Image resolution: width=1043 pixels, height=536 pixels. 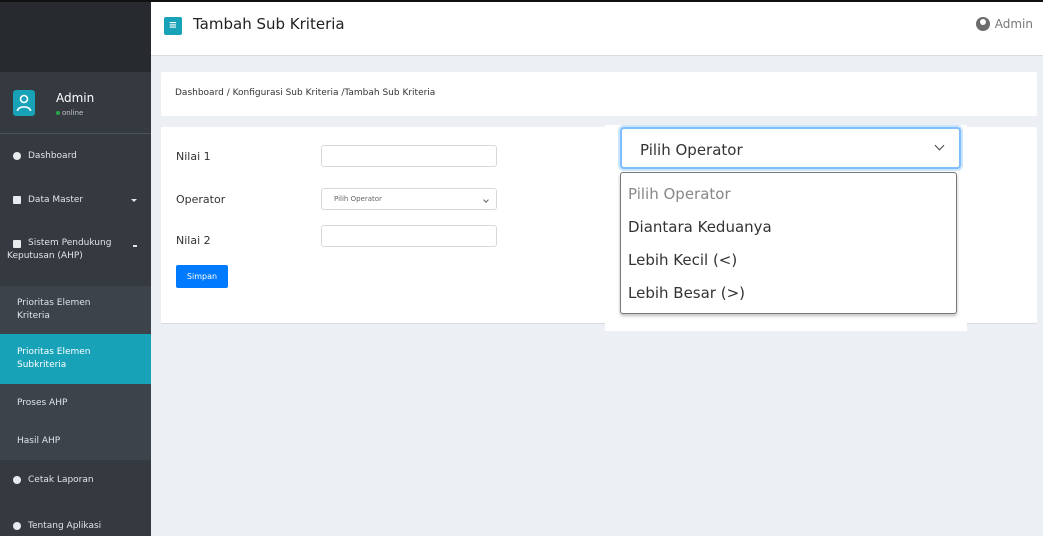 What do you see at coordinates (54, 310) in the screenshot?
I see `sidebar-item-label: Prioritas Elemen Kriteria` at bounding box center [54, 310].